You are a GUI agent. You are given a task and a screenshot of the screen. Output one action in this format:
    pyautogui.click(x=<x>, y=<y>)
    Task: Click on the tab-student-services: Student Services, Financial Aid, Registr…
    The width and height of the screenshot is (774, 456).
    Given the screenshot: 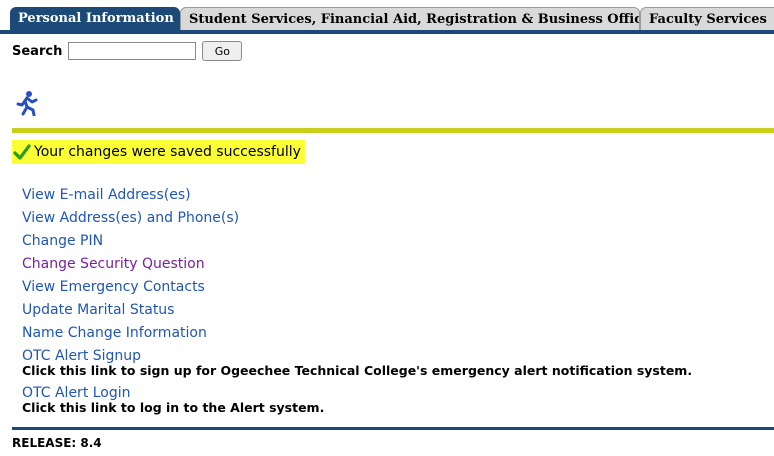 What is the action you would take?
    pyautogui.click(x=410, y=18)
    